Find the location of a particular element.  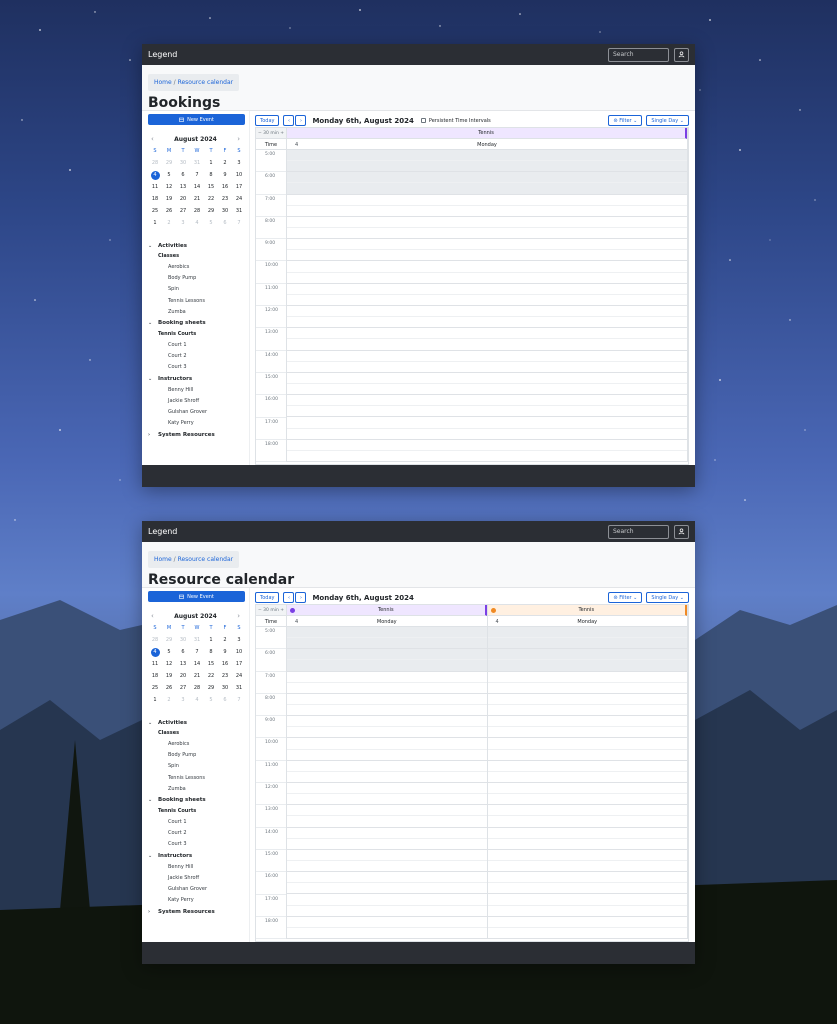

calendar-day: 3 is located at coordinates (239, 163).